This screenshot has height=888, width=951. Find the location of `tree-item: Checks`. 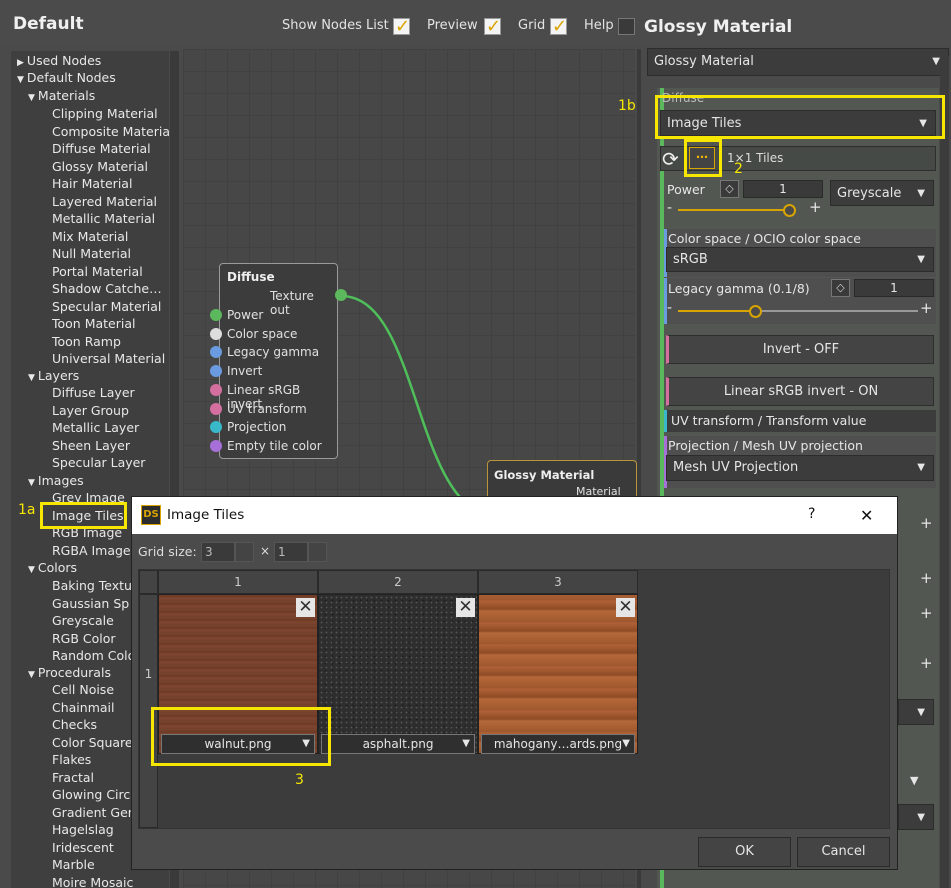

tree-item: Checks is located at coordinates (74, 724).